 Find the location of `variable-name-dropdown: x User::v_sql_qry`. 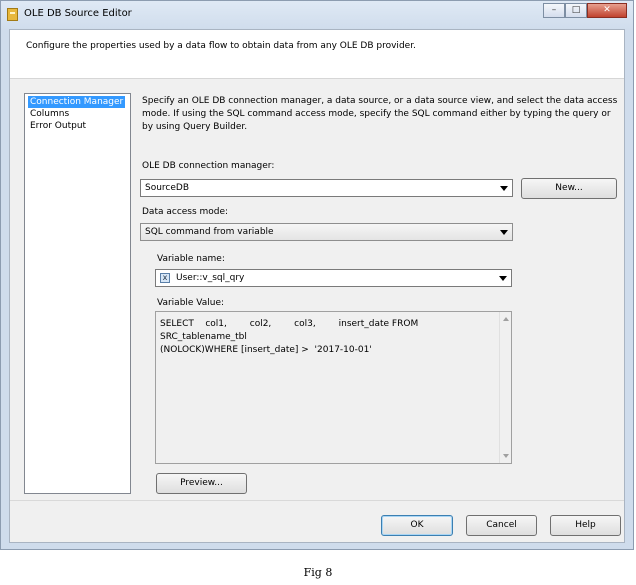

variable-name-dropdown: x User::v_sql_qry is located at coordinates (333, 278).